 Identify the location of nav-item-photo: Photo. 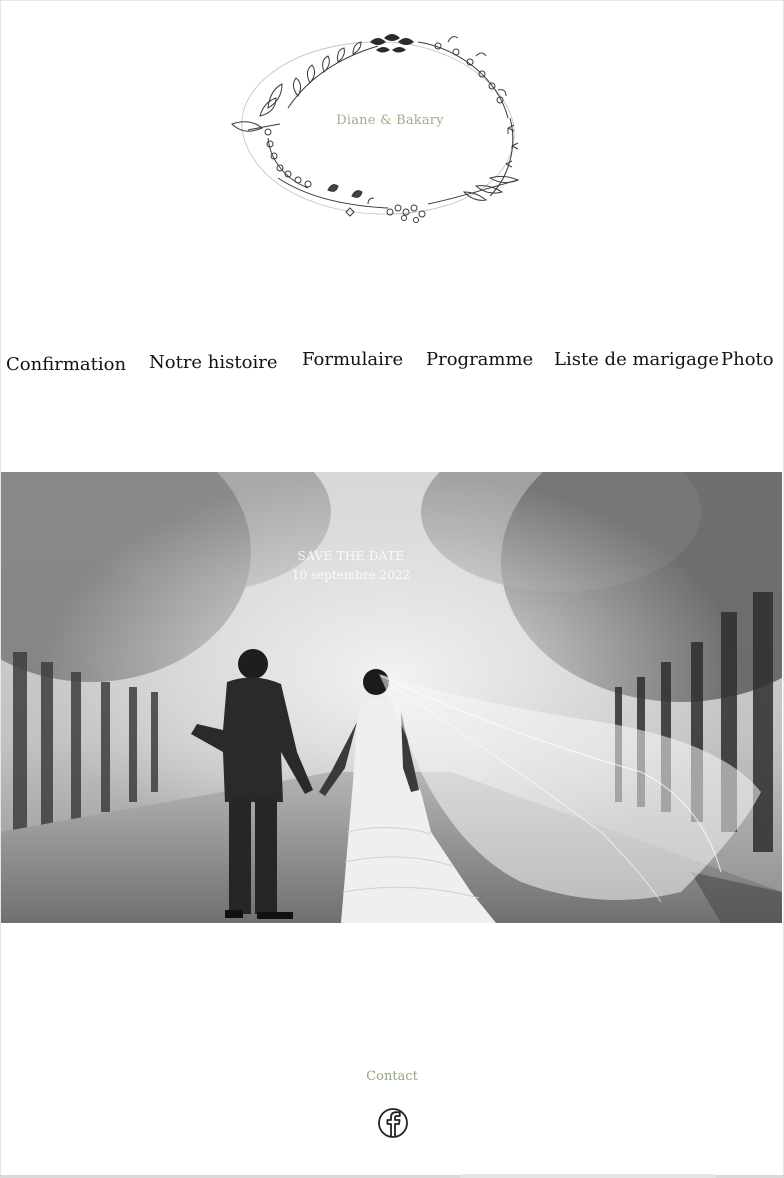
(747, 359).